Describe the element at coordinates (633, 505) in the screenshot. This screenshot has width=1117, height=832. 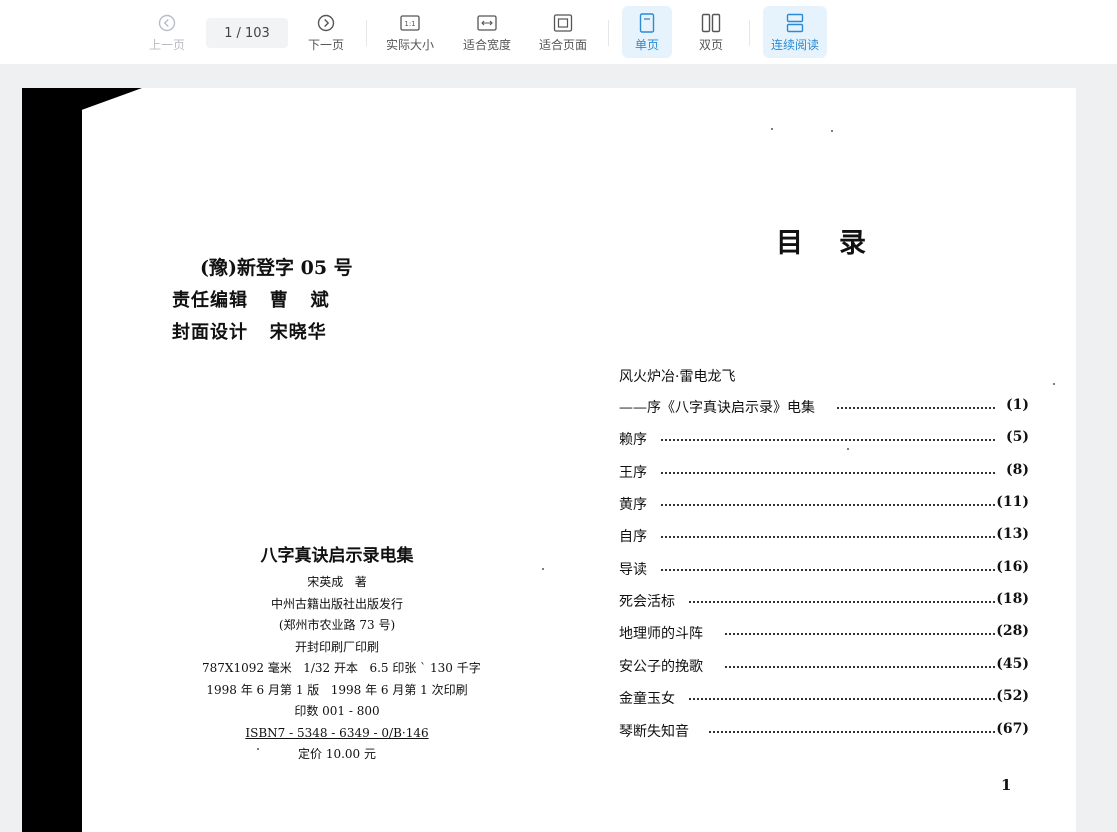
I see `toc-entry-label: 黄序` at that location.